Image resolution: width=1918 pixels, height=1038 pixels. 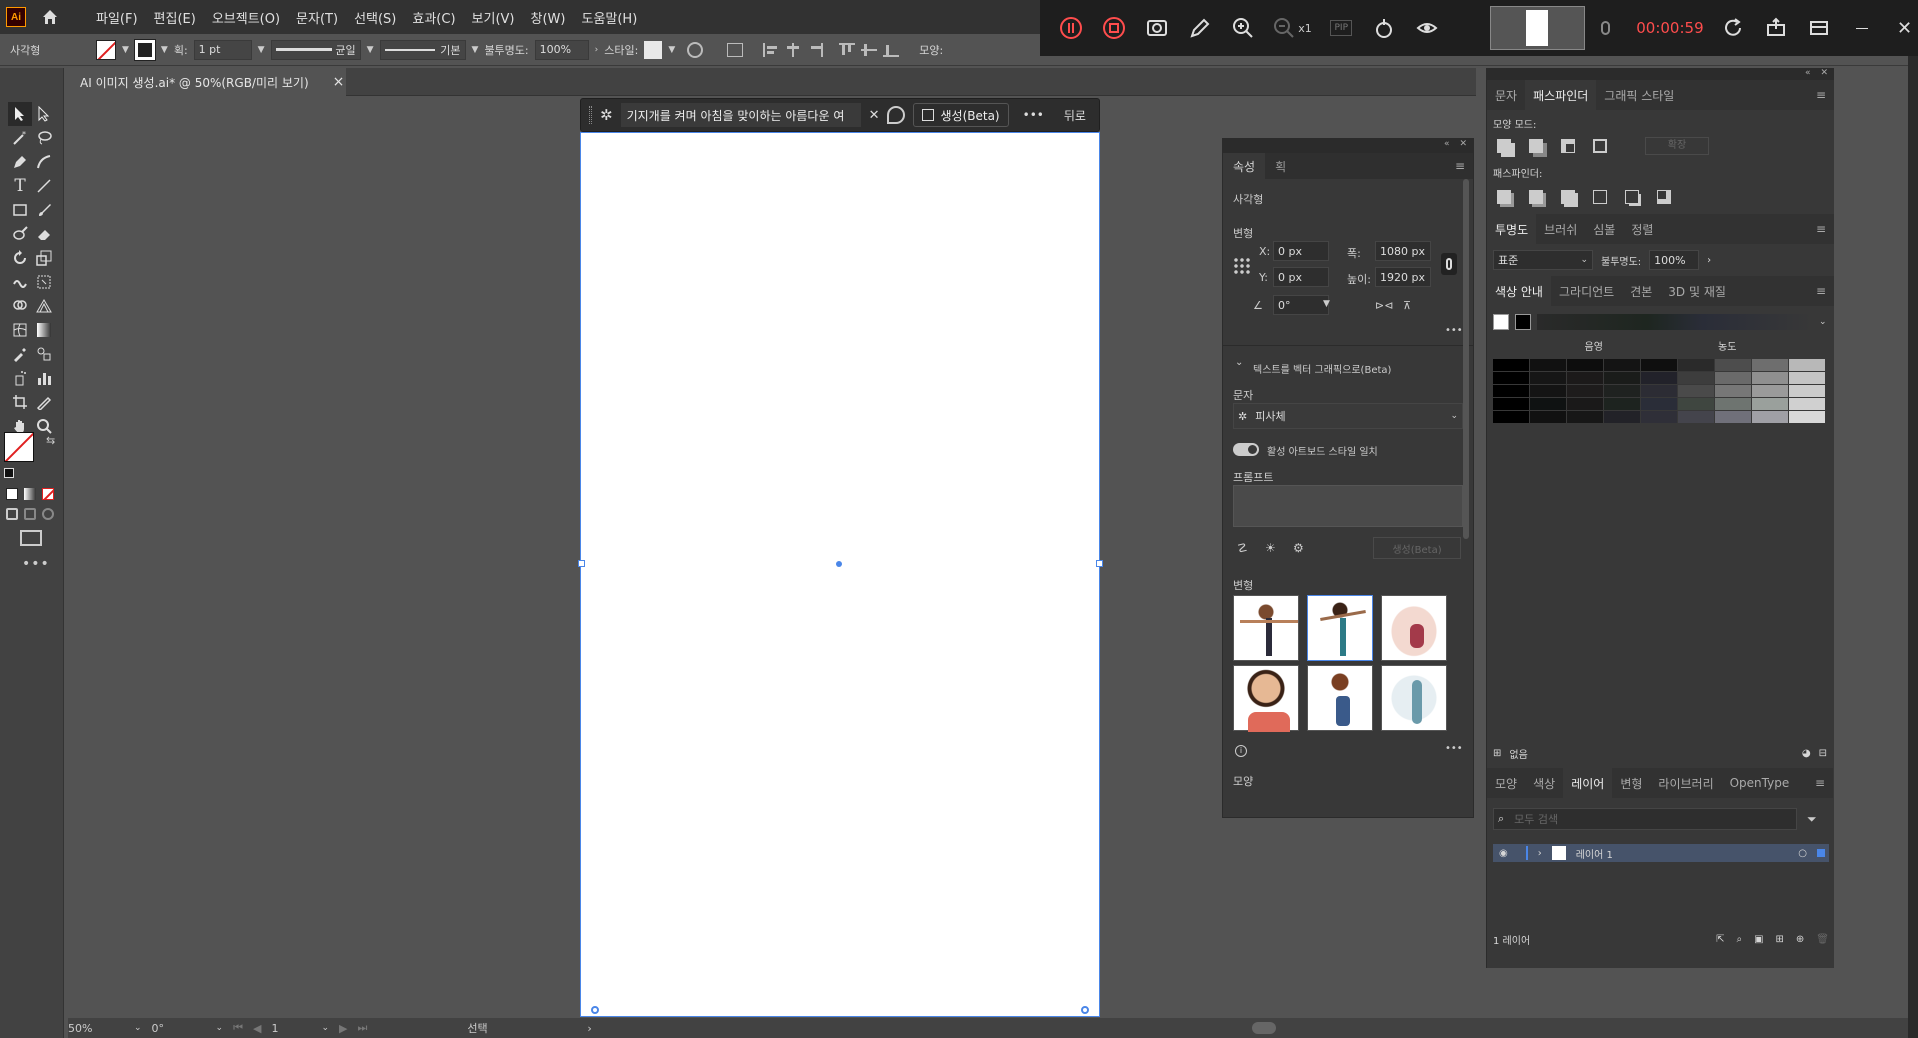 I want to click on settings-panel-icon, so click(x=1818, y=28).